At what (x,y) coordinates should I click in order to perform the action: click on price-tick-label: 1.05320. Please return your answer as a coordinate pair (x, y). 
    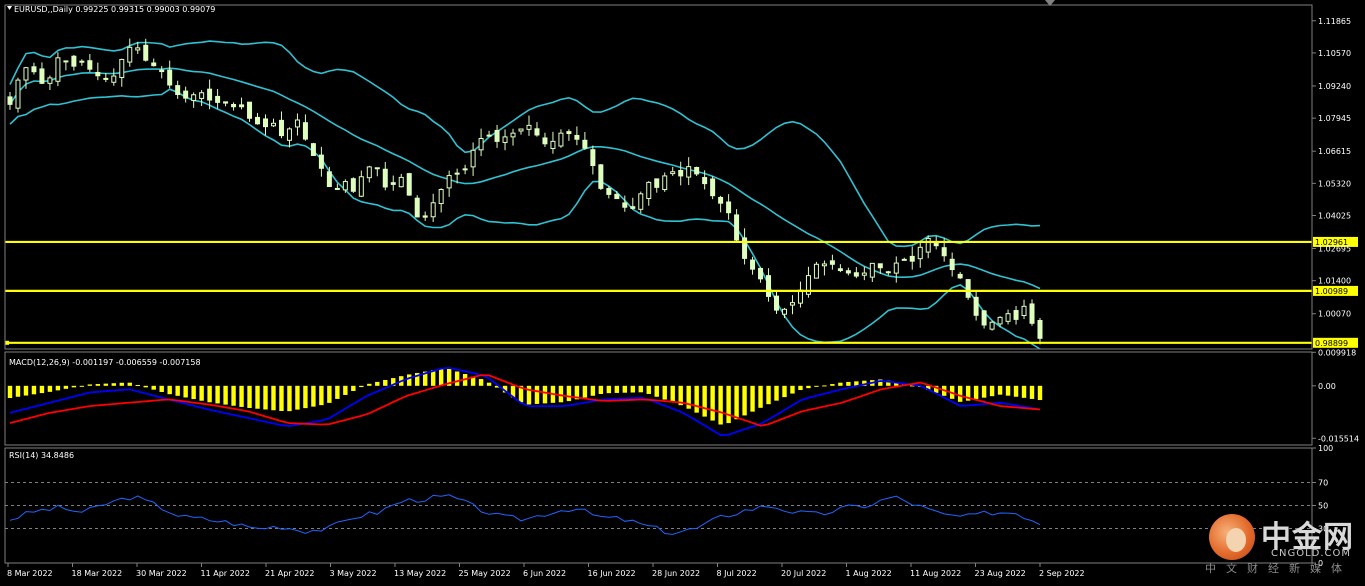
    Looking at the image, I should click on (1334, 183).